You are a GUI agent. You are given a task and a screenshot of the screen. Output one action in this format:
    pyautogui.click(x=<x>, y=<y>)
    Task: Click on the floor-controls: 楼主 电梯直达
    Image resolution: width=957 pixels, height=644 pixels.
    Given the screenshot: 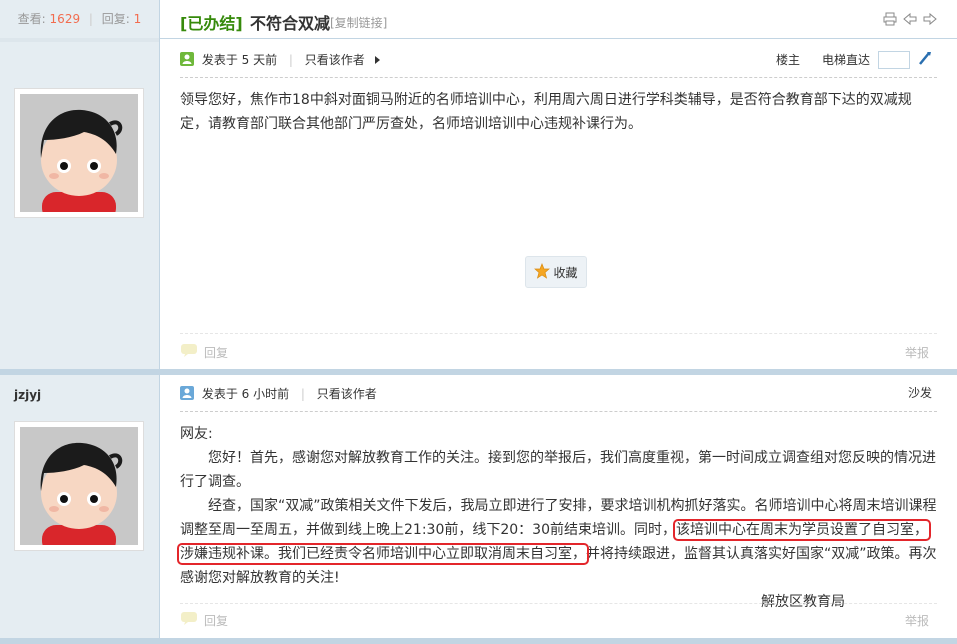 What is the action you would take?
    pyautogui.click(x=854, y=59)
    